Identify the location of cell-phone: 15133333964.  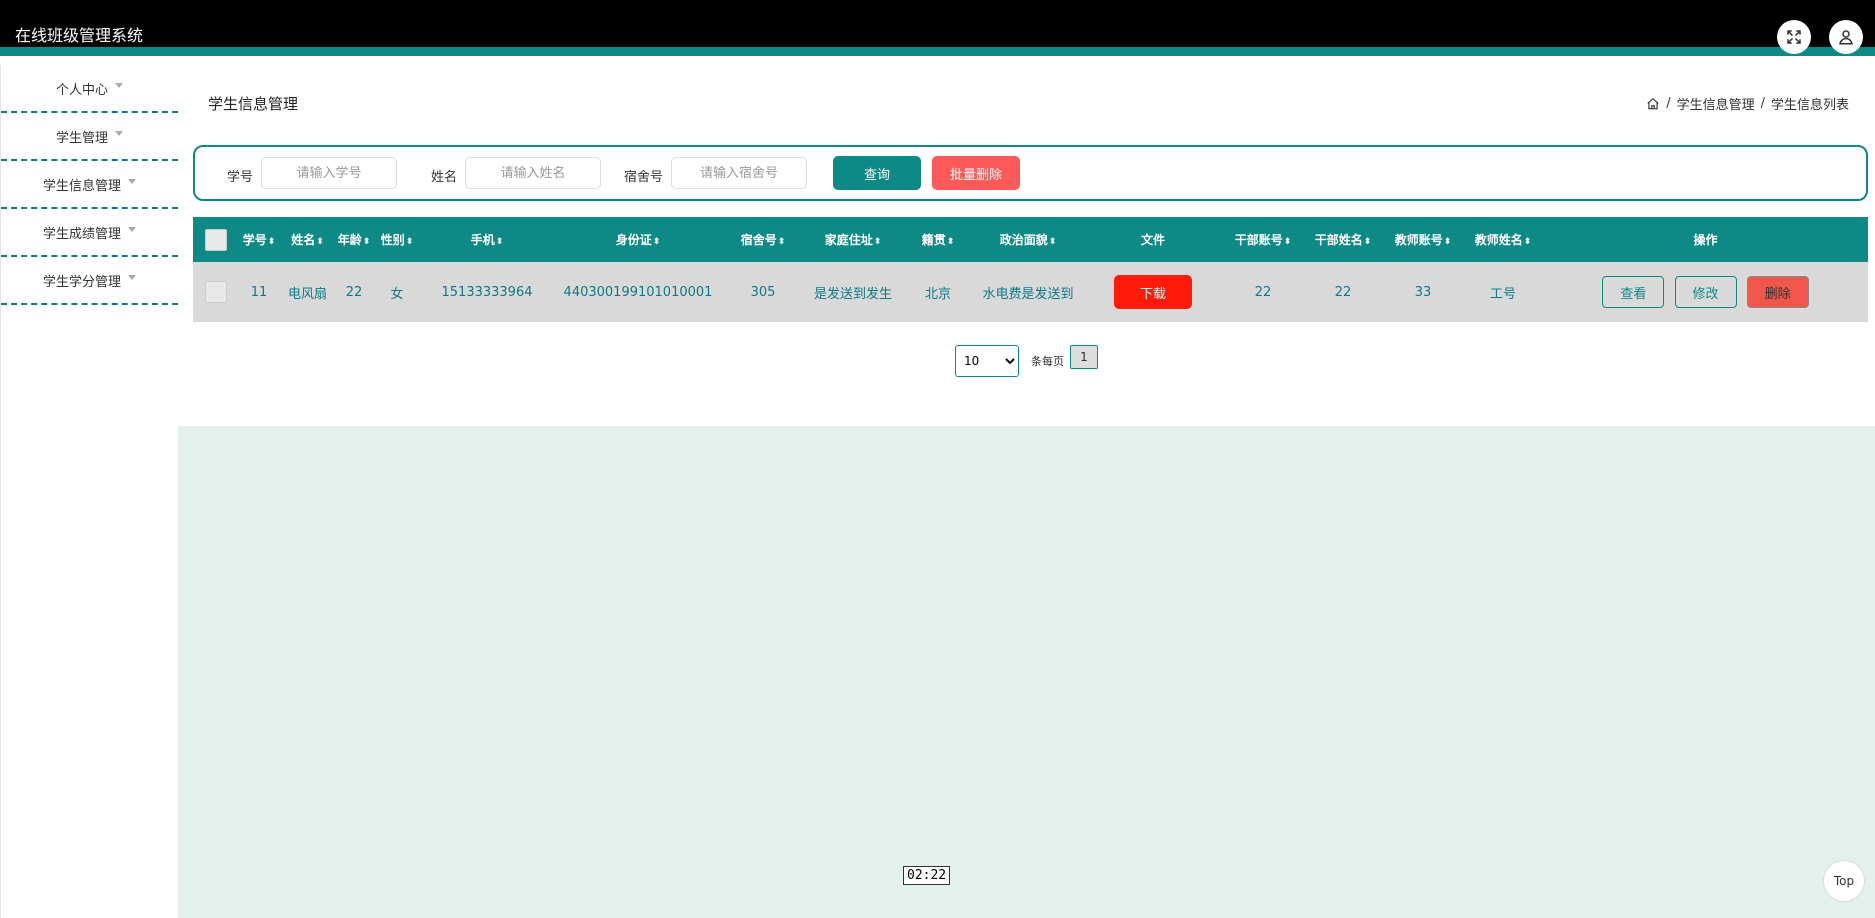
(487, 292).